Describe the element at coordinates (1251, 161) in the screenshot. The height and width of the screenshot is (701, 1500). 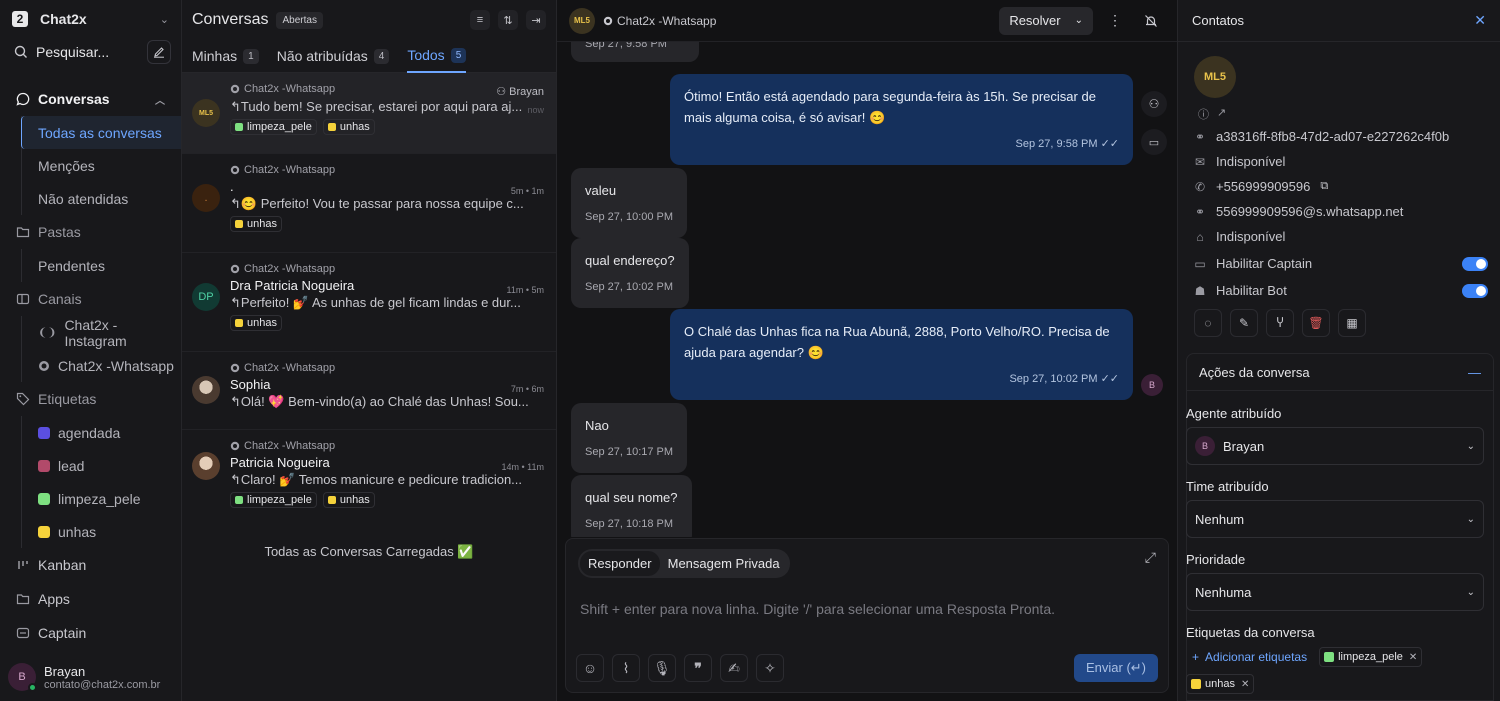
I see `contact-email: Indisponível` at that location.